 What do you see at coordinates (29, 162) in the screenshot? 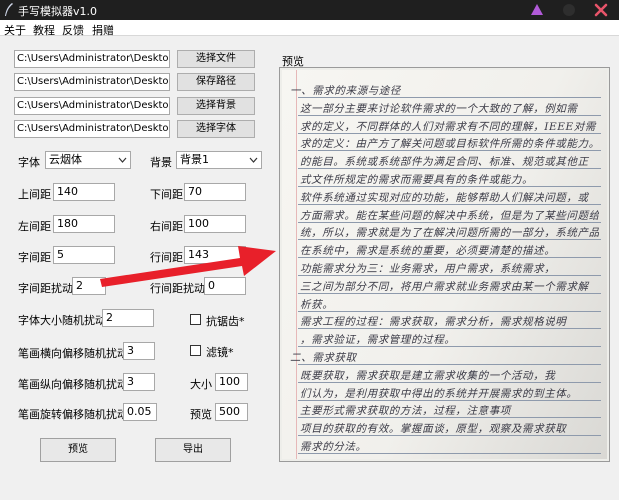
I see `font-label: 字体` at bounding box center [29, 162].